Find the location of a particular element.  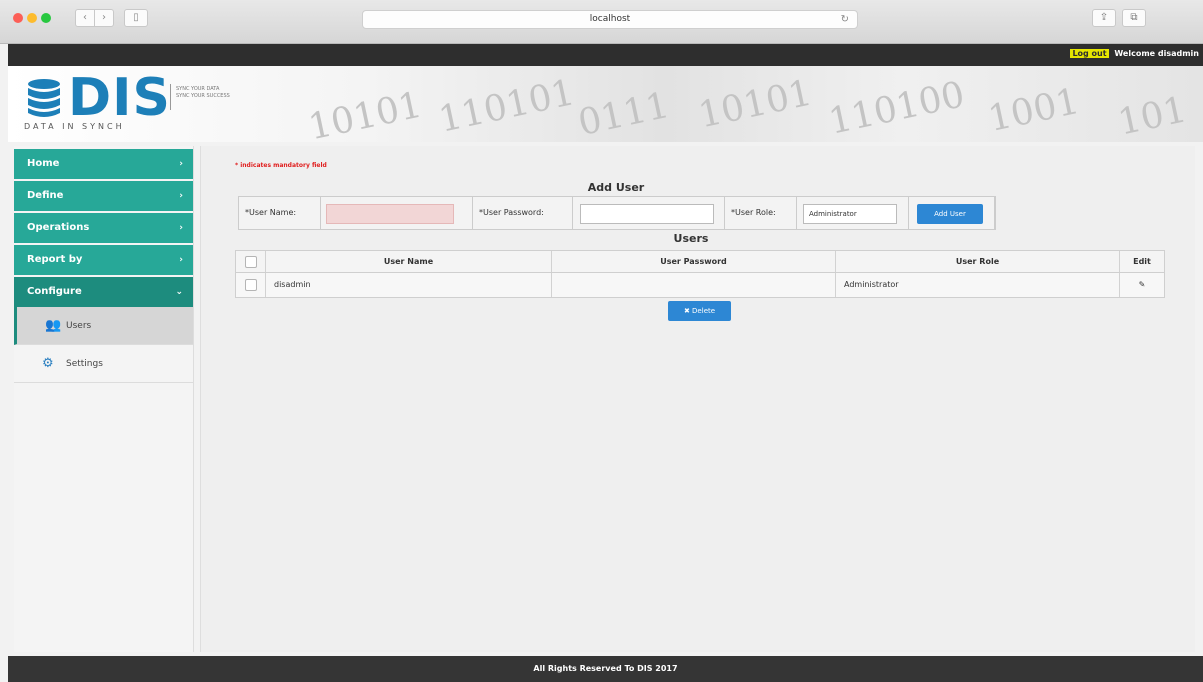

username-input is located at coordinates (390, 214).